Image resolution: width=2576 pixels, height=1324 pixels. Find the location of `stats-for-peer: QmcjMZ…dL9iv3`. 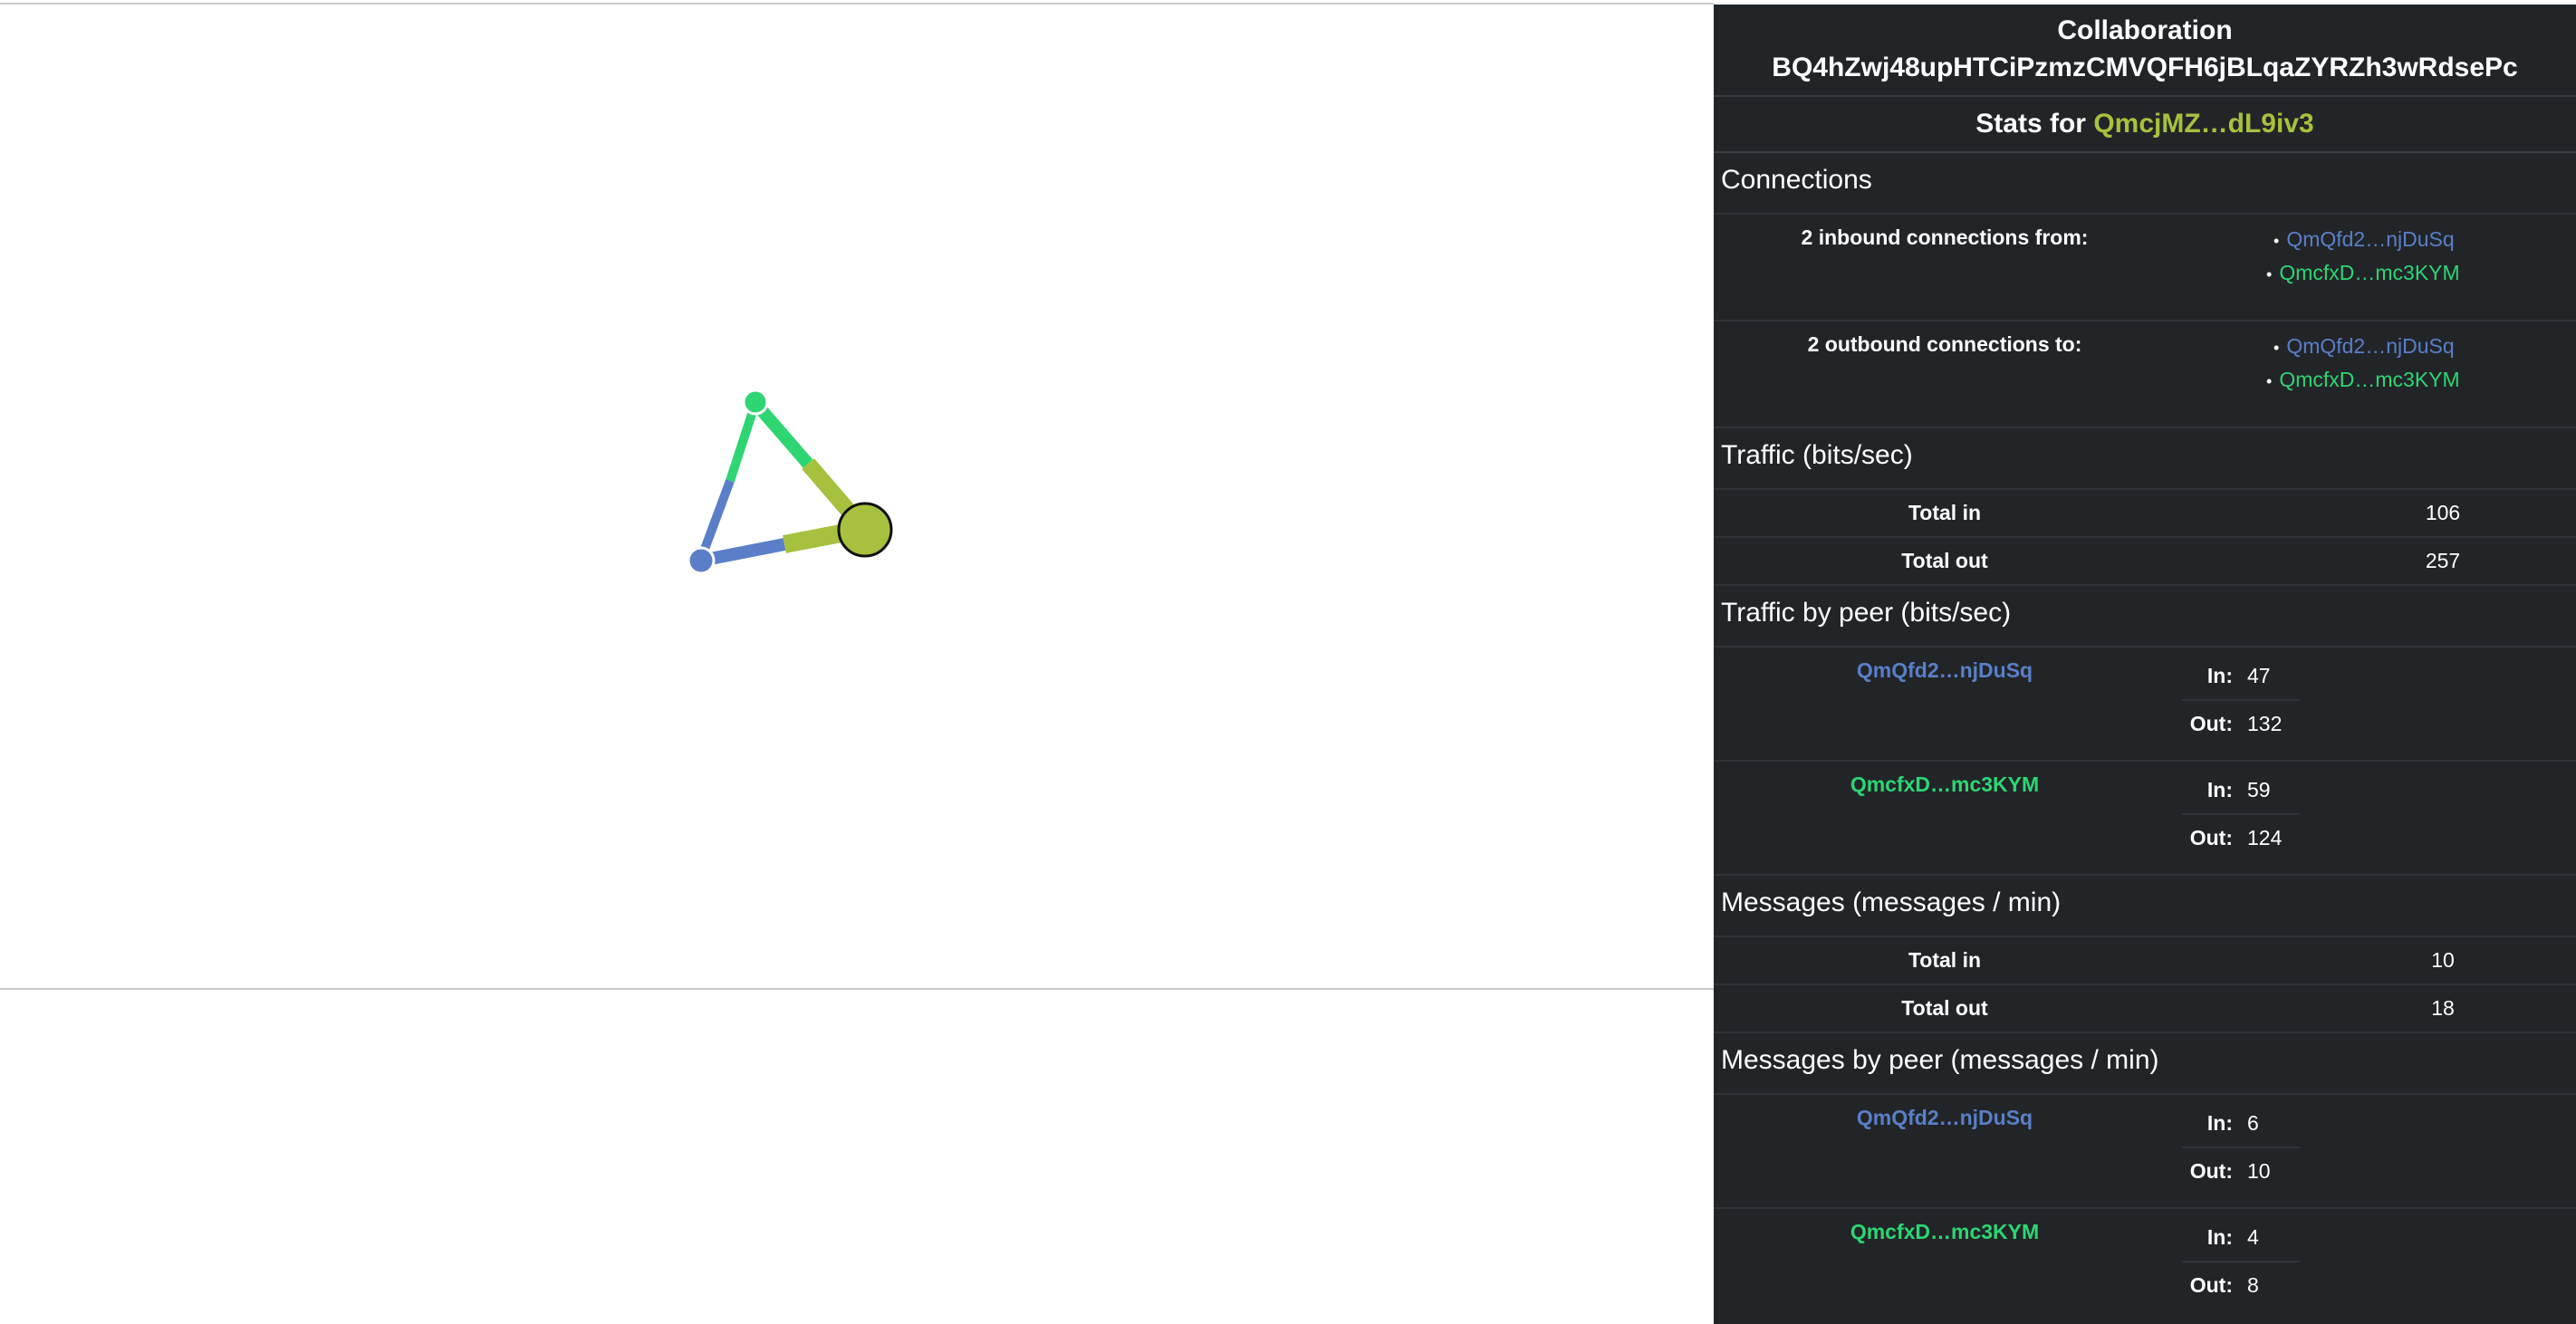

stats-for-peer: QmcjMZ…dL9iv3 is located at coordinates (2203, 124).